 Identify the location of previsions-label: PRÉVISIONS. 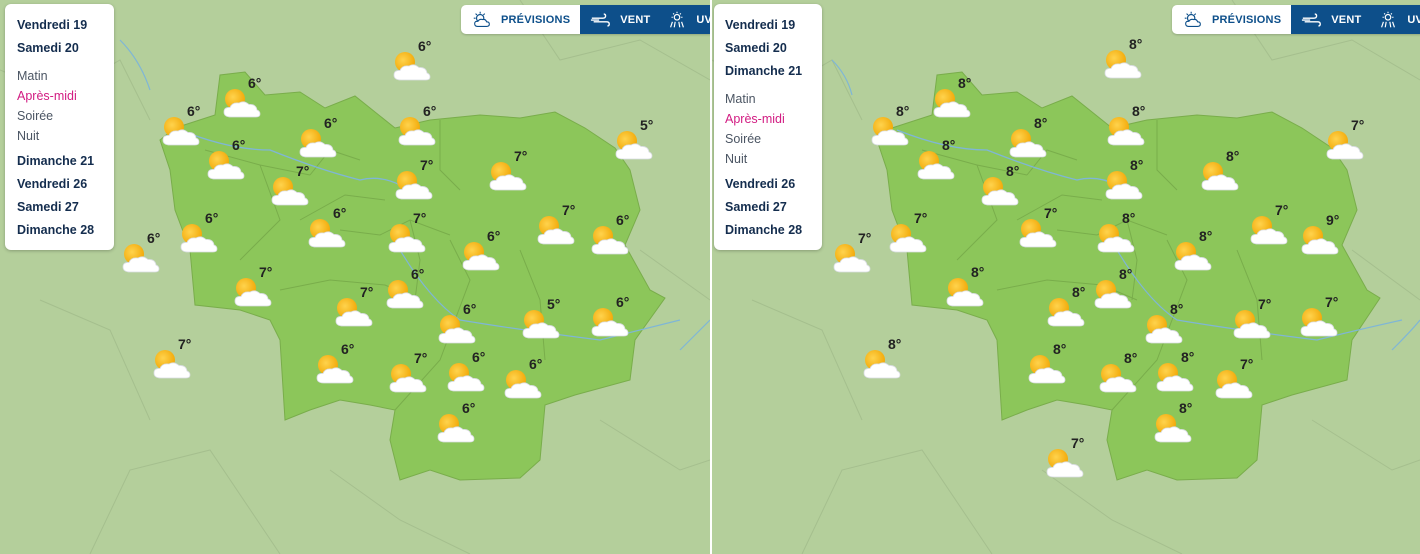
(536, 19).